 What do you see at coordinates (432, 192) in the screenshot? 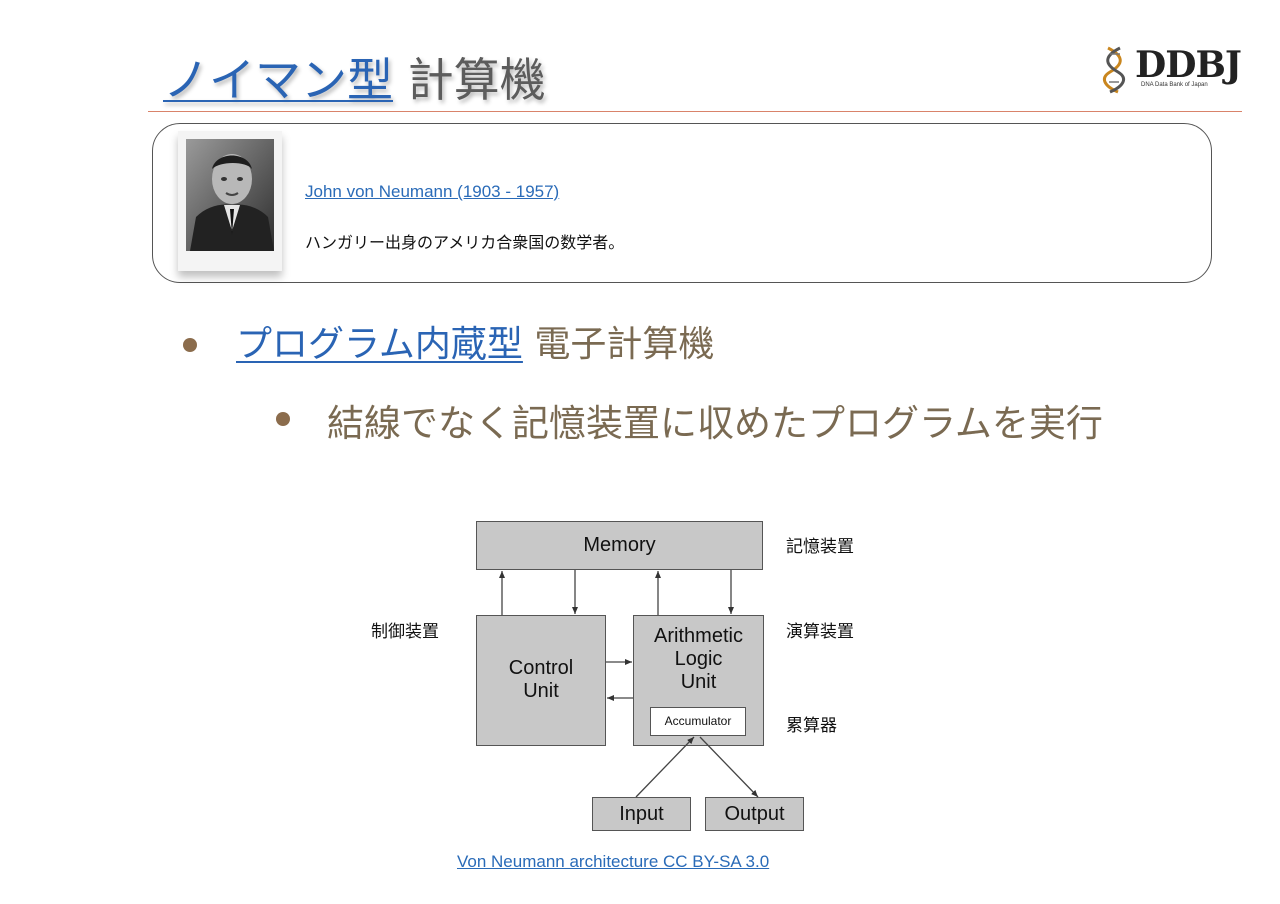
I see `neumann-link: John von Neumann (1903 - 1957)` at bounding box center [432, 192].